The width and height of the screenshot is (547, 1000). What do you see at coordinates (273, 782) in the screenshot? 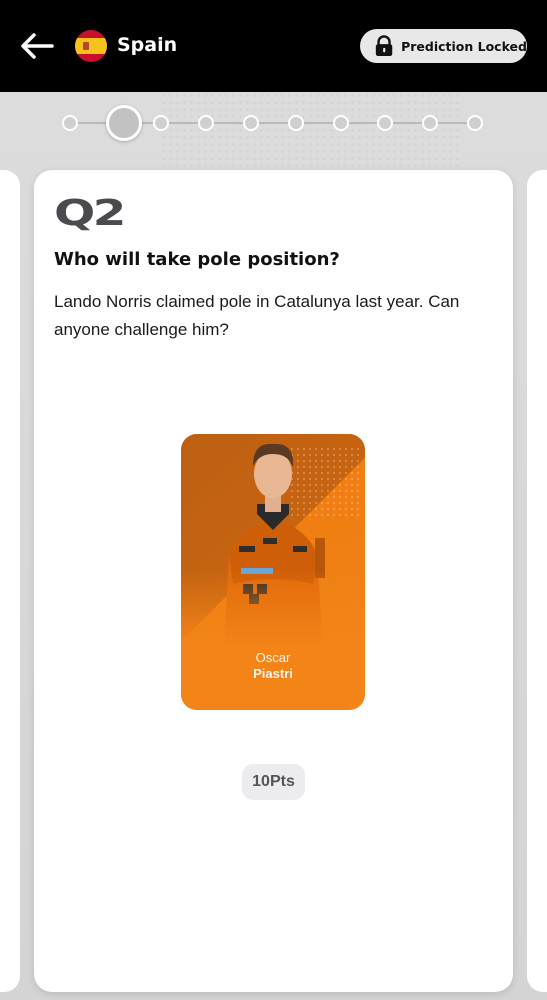
I see `points-badge: 10Pts` at bounding box center [273, 782].